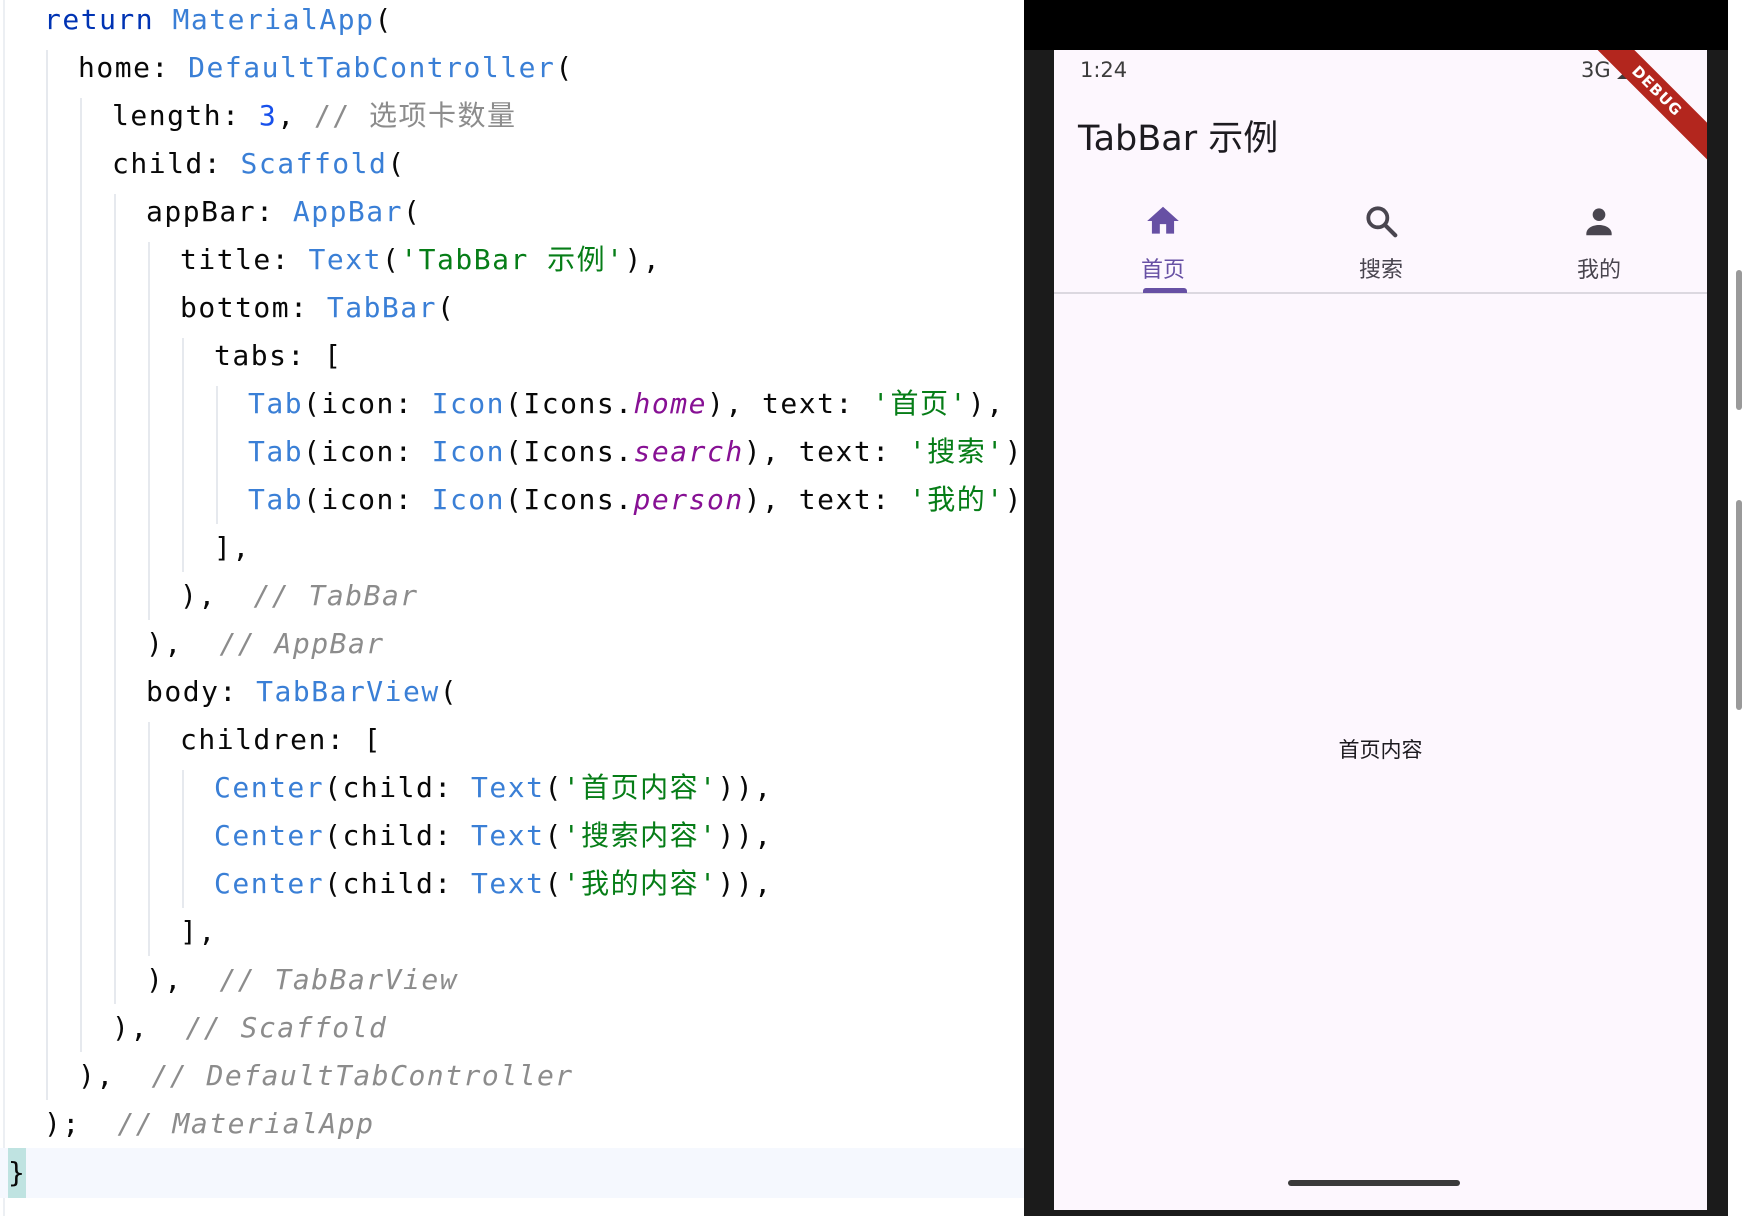  I want to click on code-line: tabs: [, so click(278, 356).